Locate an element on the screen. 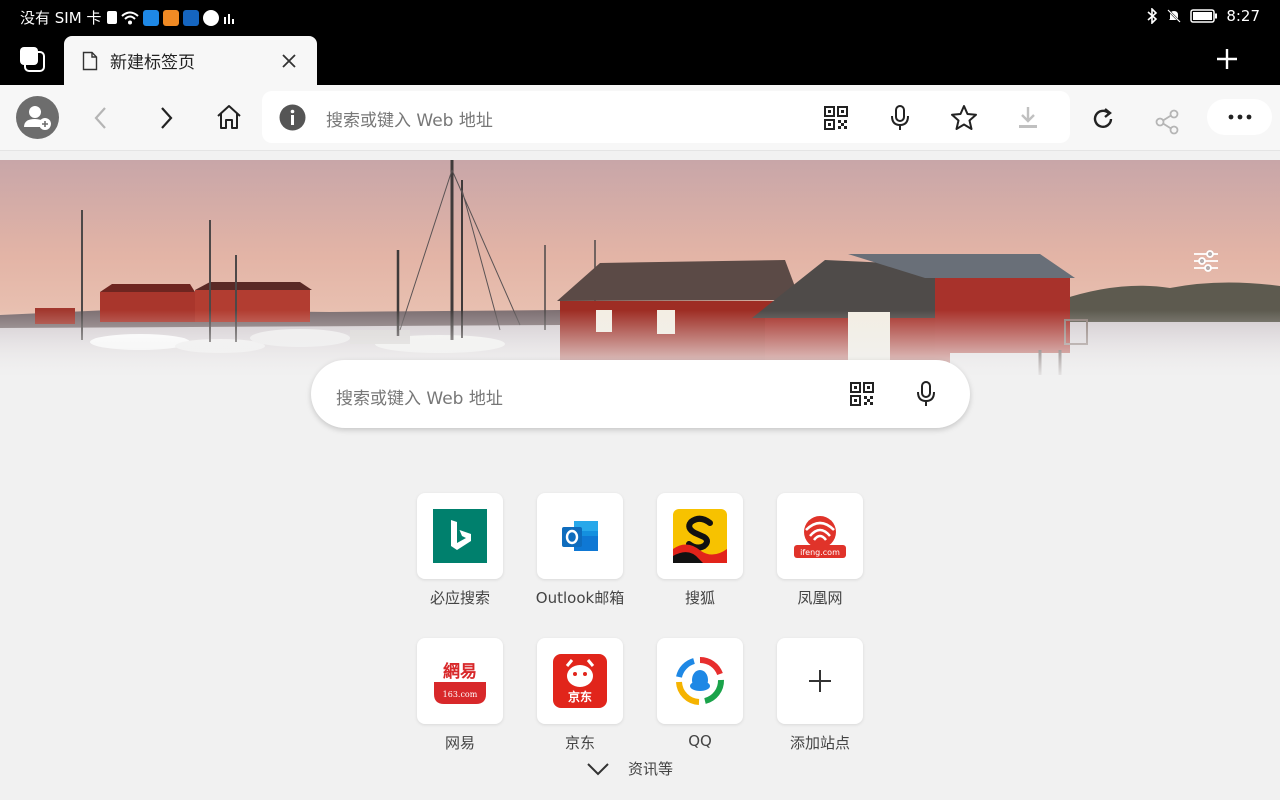  jd-icon: 京东 is located at coordinates (580, 681).